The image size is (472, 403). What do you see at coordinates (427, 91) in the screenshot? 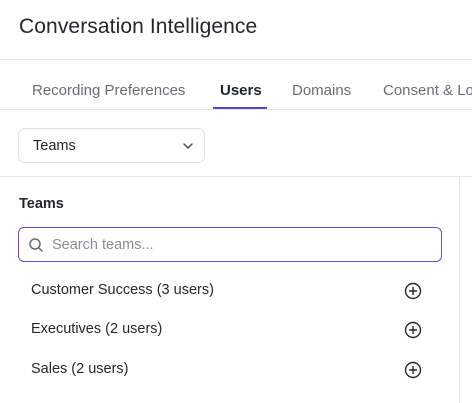
I see `tab-consent: Consent & Lo` at bounding box center [427, 91].